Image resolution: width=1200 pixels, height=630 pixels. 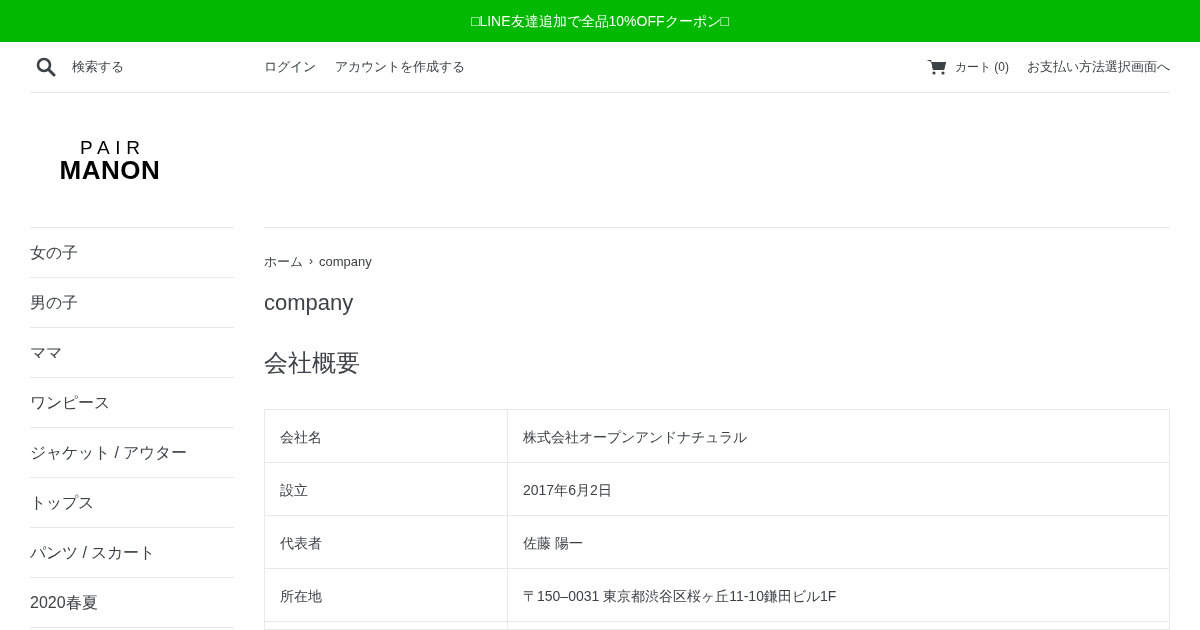 What do you see at coordinates (312, 362) in the screenshot?
I see `section-heading: 会社概要` at bounding box center [312, 362].